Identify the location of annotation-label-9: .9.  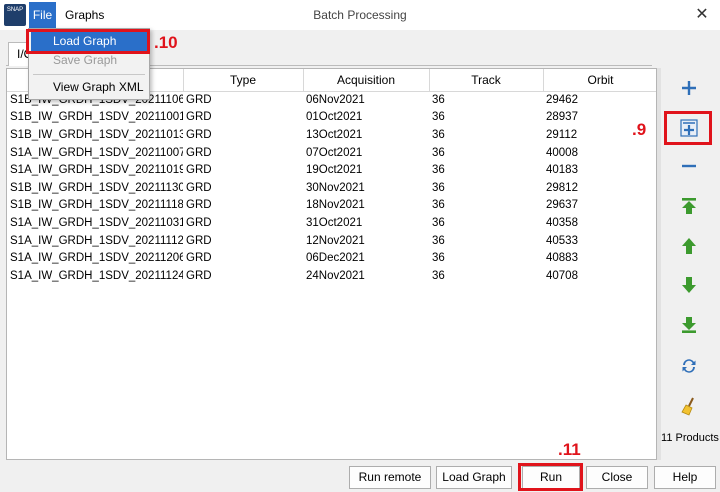
(639, 129).